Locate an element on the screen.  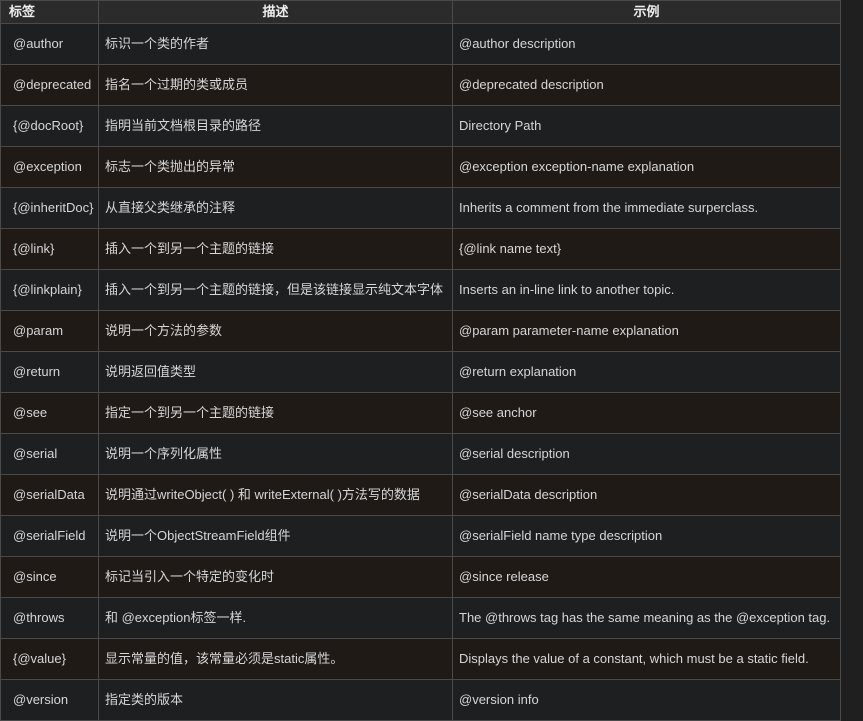
example-cell: @version info is located at coordinates (646, 700).